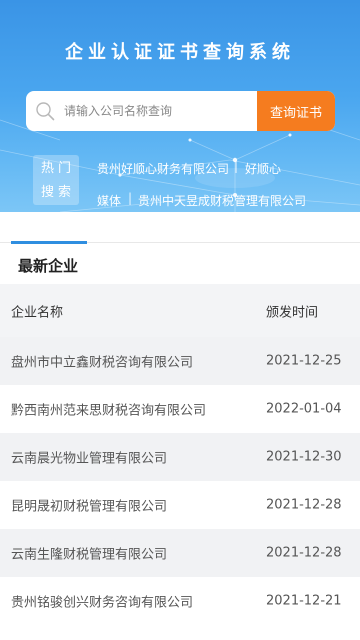  I want to click on hot-search-link: 贵州好顺心财务有限公司, so click(163, 168).